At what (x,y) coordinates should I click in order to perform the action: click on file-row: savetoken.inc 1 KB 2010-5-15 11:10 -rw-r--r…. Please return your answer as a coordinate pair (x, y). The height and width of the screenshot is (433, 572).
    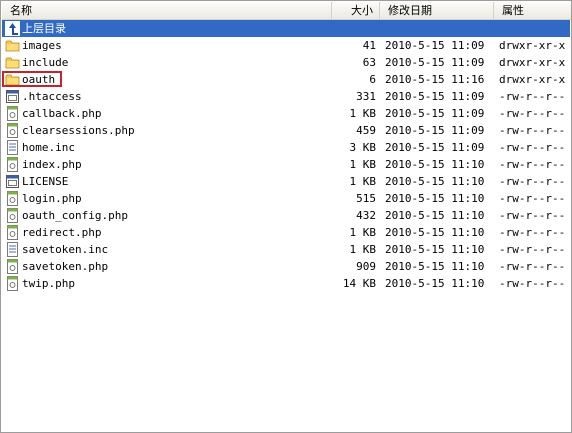
    Looking at the image, I should click on (286, 249).